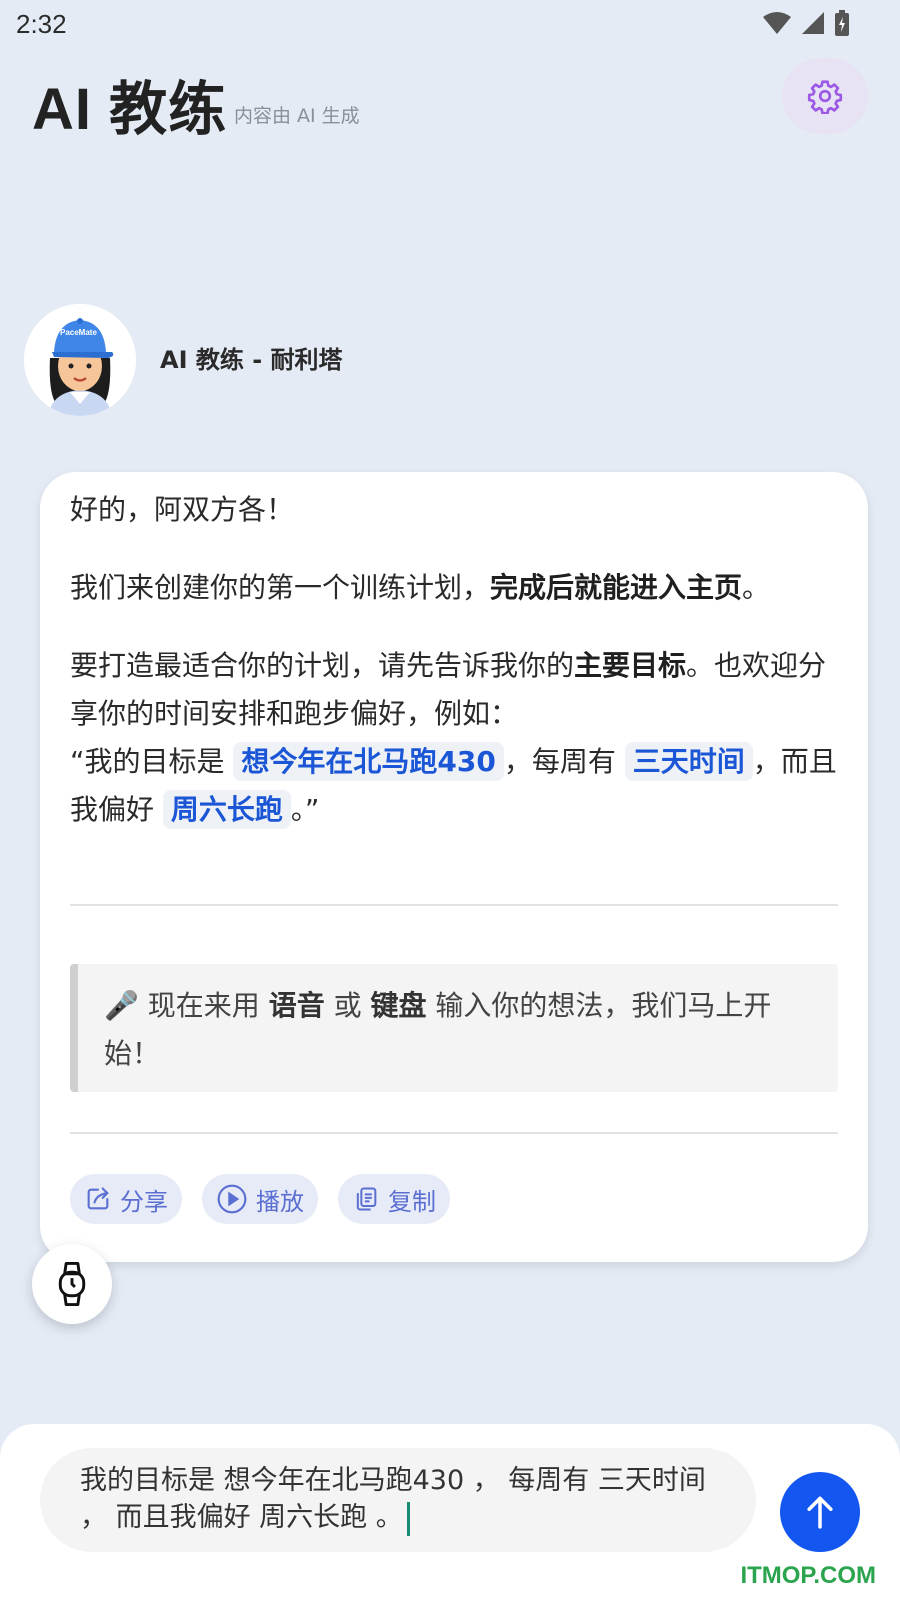 This screenshot has width=900, height=1600. I want to click on status-icons, so click(806, 23).